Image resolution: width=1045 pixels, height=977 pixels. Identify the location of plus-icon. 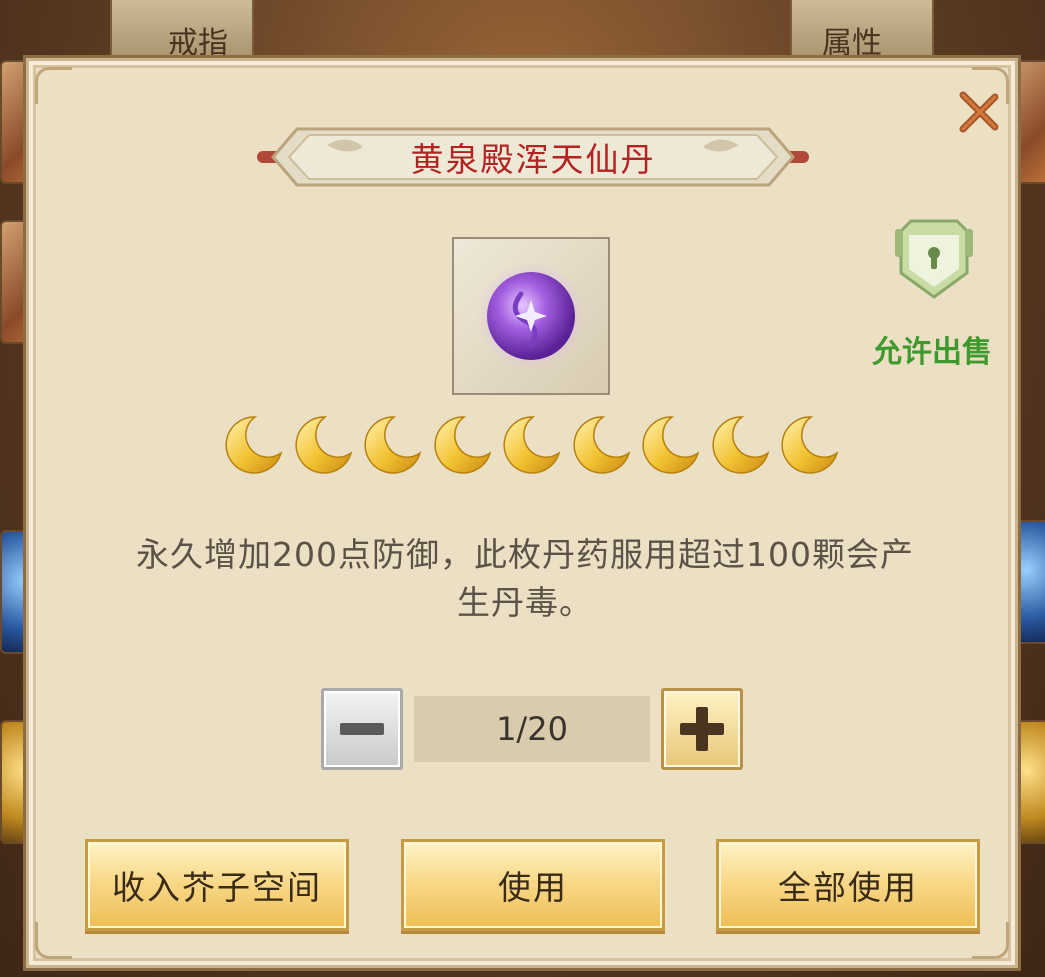
(702, 729).